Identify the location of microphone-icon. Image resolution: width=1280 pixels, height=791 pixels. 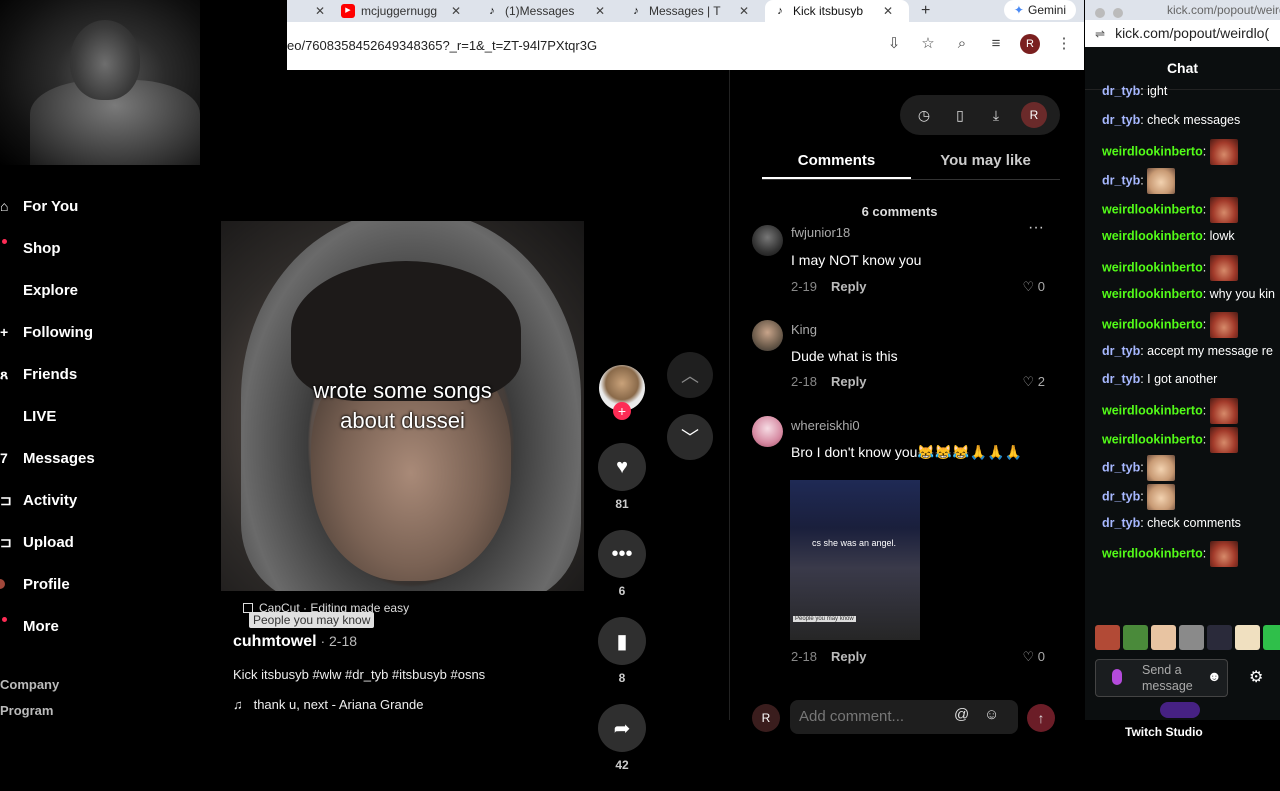
(1117, 677).